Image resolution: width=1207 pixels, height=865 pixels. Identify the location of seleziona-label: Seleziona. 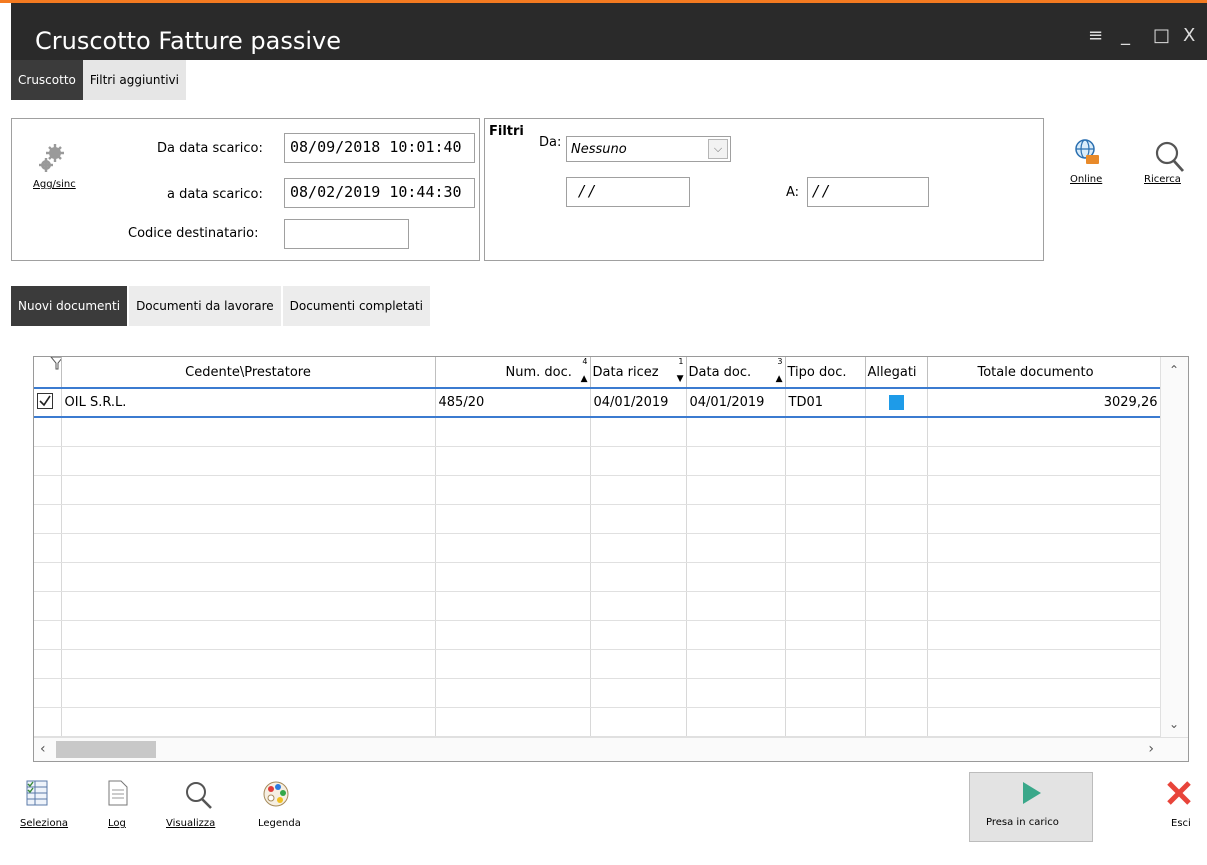
(44, 823).